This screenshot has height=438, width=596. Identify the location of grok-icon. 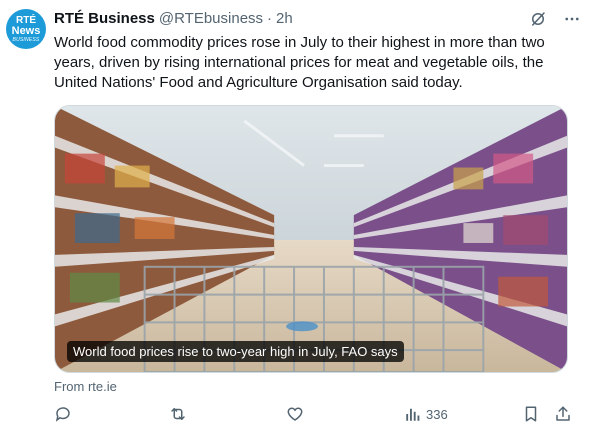
(538, 19).